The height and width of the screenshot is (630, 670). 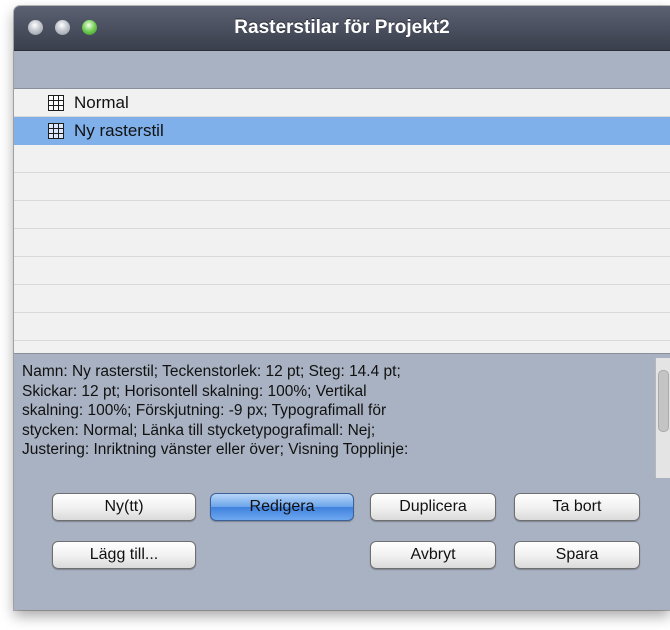 What do you see at coordinates (342, 103) in the screenshot?
I see `list-item-normal: Normal` at bounding box center [342, 103].